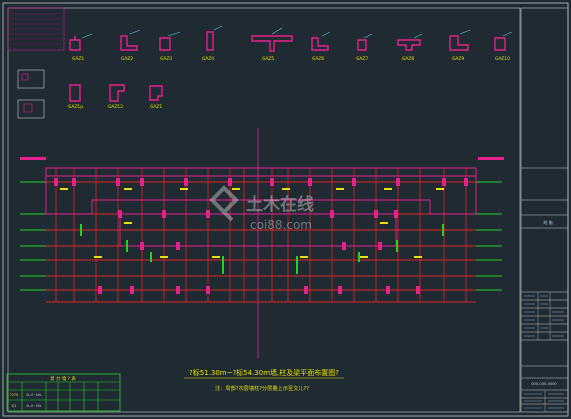 This screenshot has width=571, height=419. I want to click on watermark-sub: coi88.com, so click(281, 225).